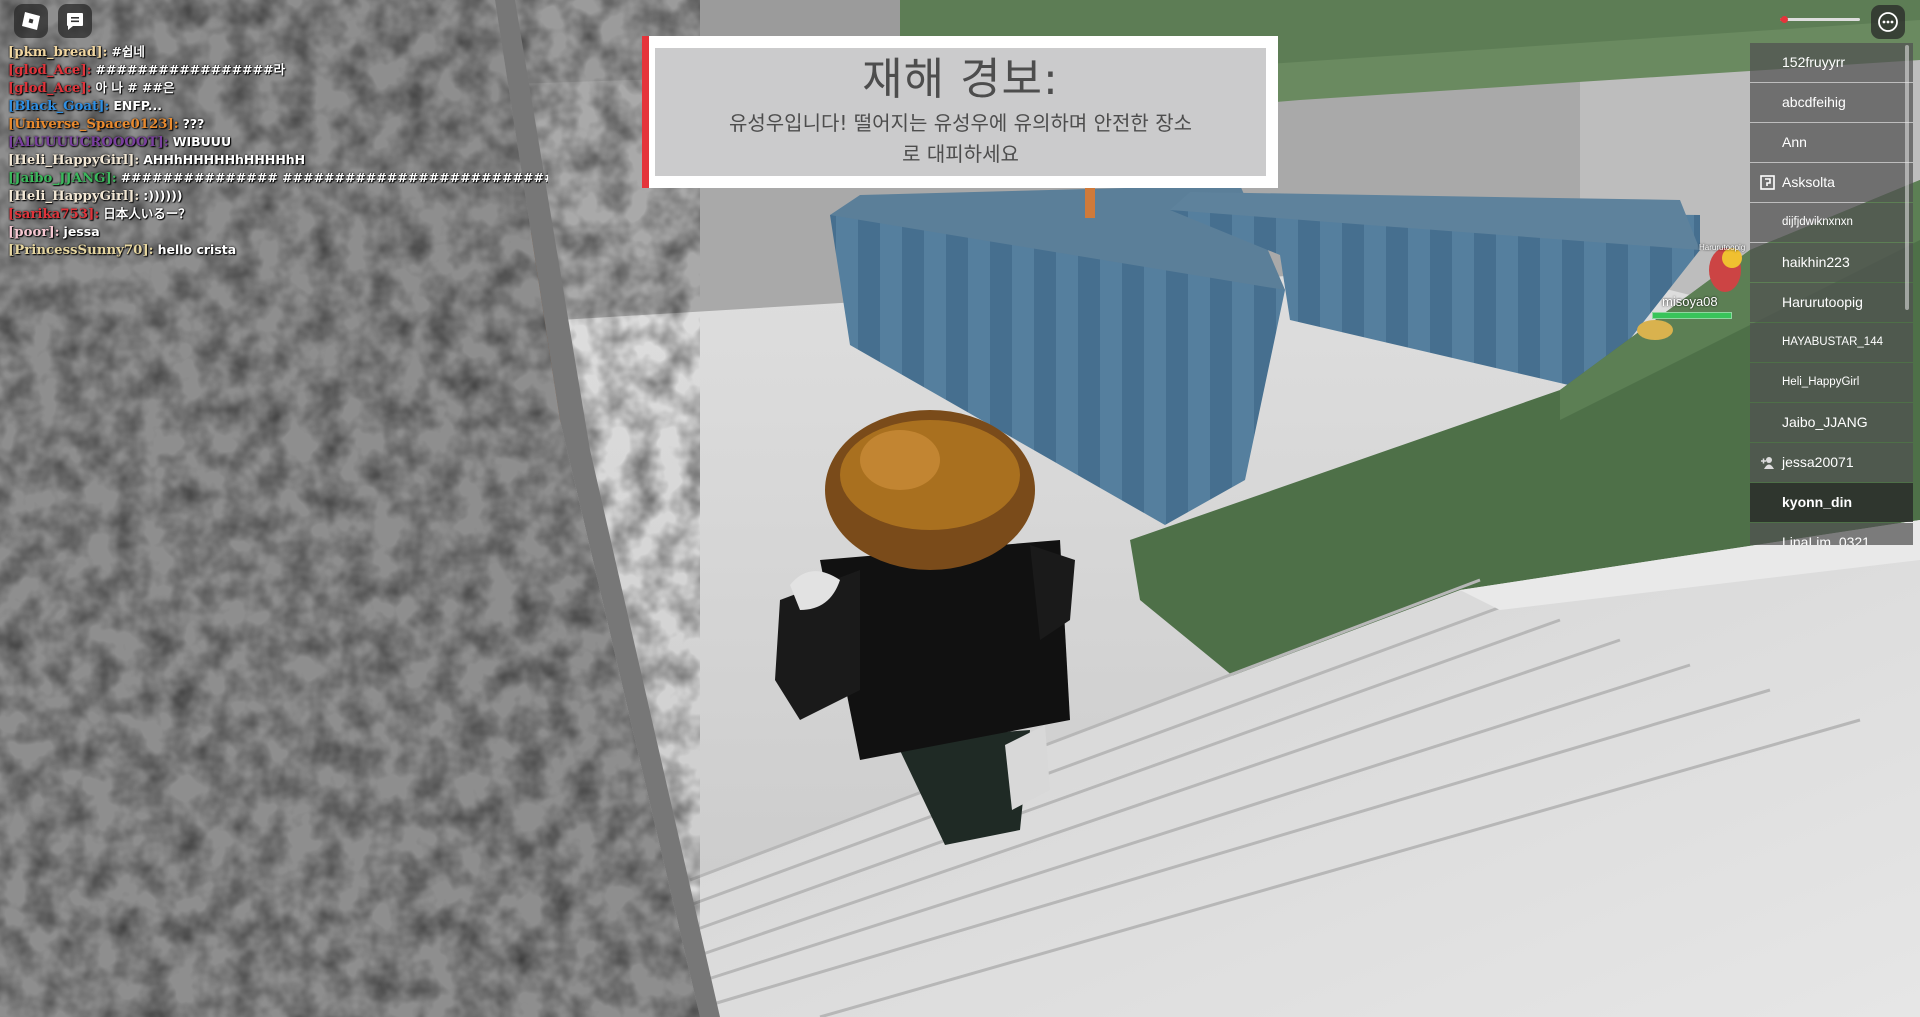 The image size is (1920, 1017). I want to click on chat-text: AHHhHHHHHhHHHHhH, so click(224, 159).